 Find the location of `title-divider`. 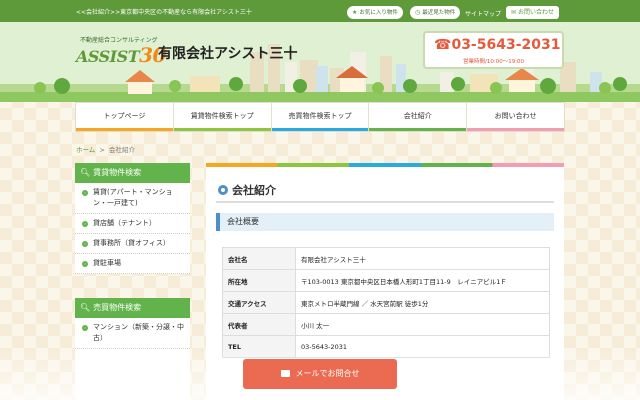

title-divider is located at coordinates (385, 202).